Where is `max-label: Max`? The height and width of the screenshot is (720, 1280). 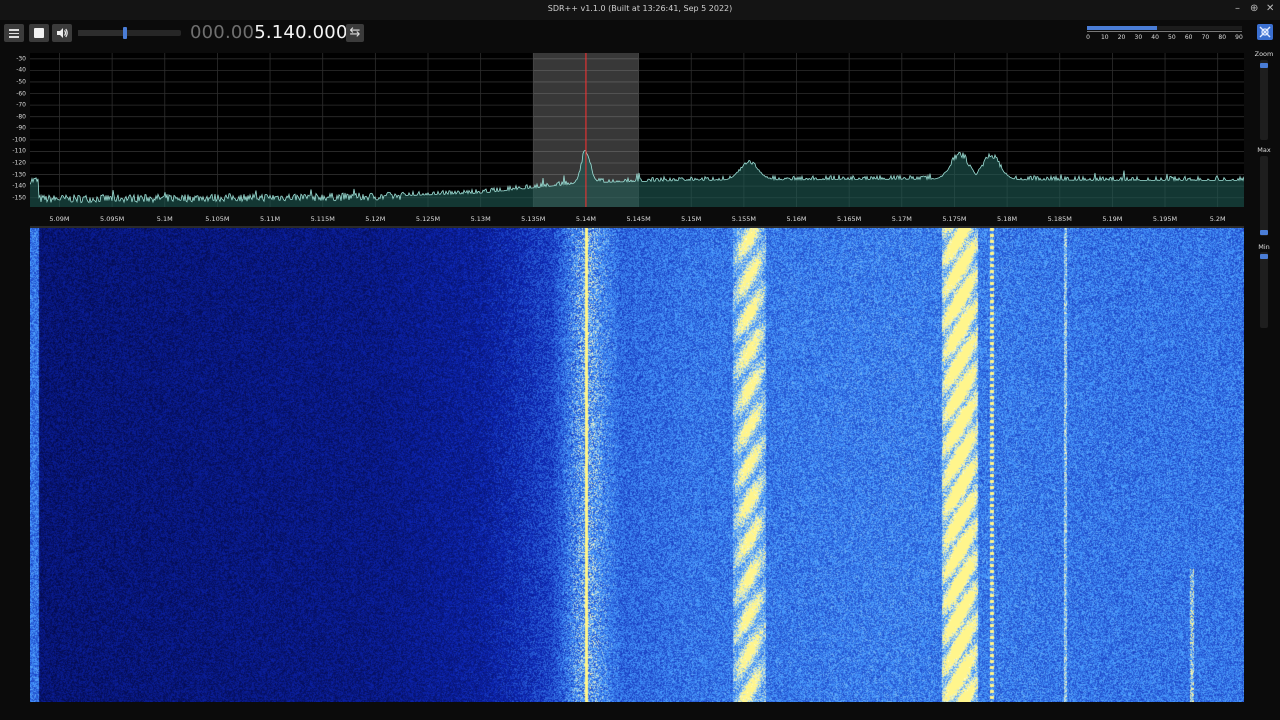 max-label: Max is located at coordinates (1264, 150).